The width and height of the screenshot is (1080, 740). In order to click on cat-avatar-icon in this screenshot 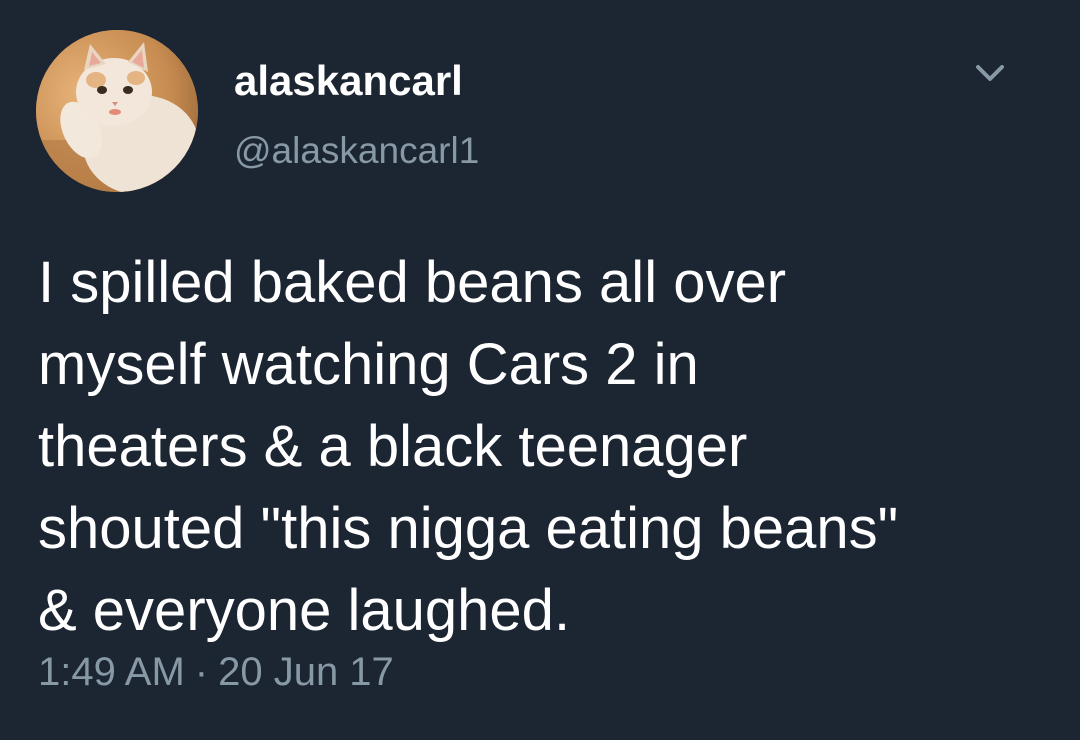, I will do `click(117, 111)`.